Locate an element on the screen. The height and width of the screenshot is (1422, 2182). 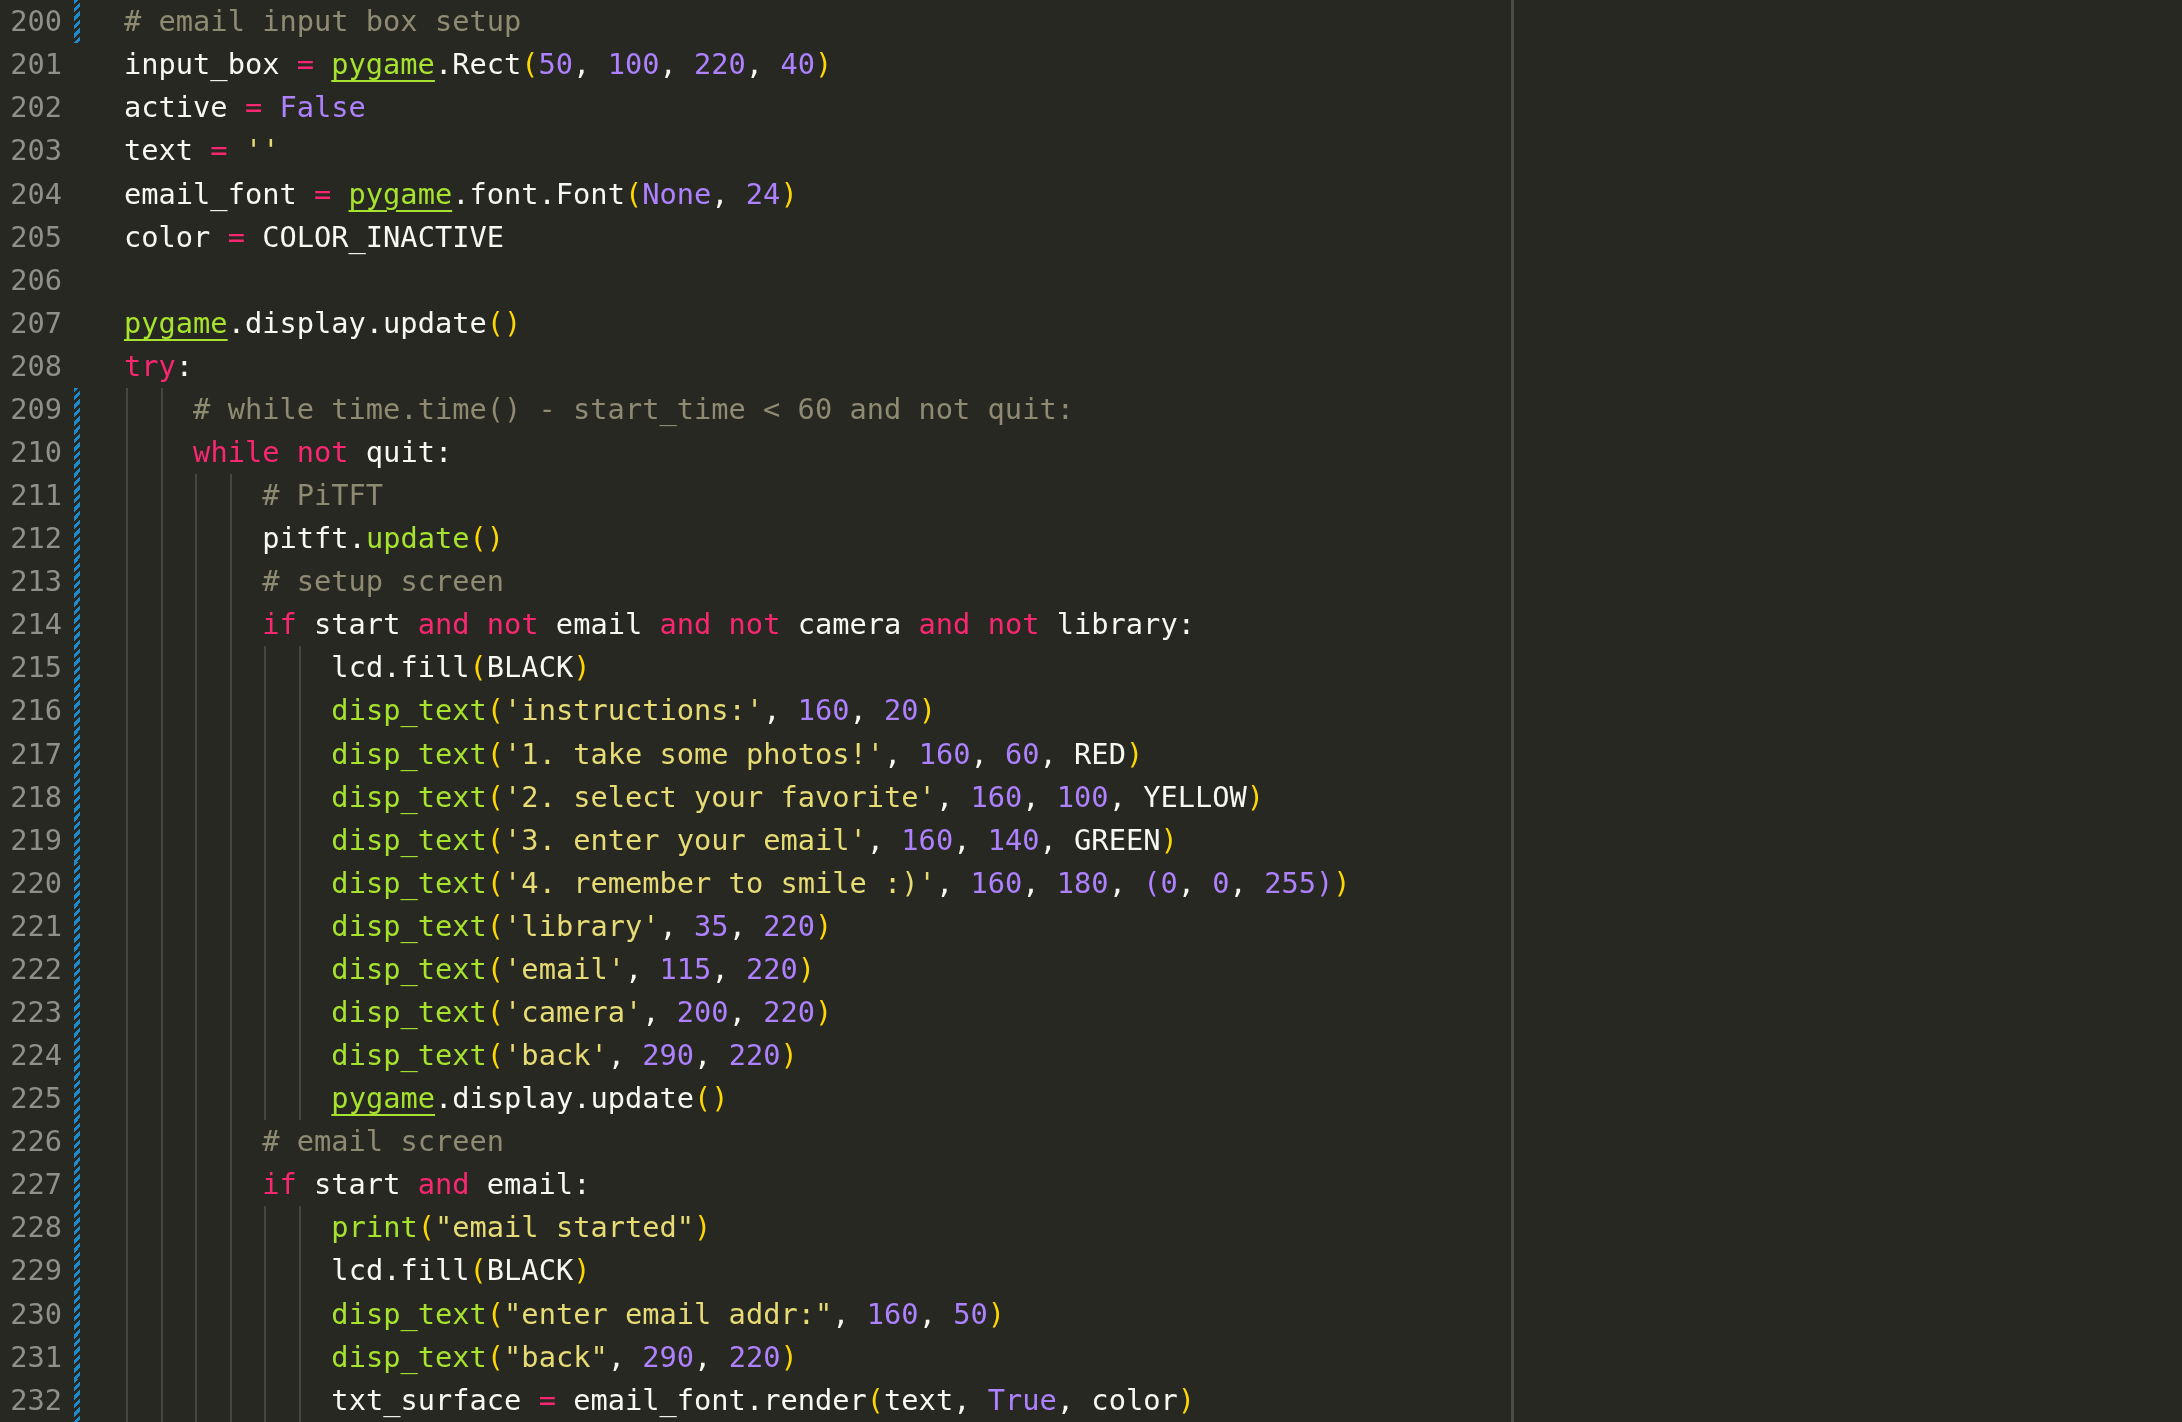
line-number: 219 is located at coordinates (35, 840).